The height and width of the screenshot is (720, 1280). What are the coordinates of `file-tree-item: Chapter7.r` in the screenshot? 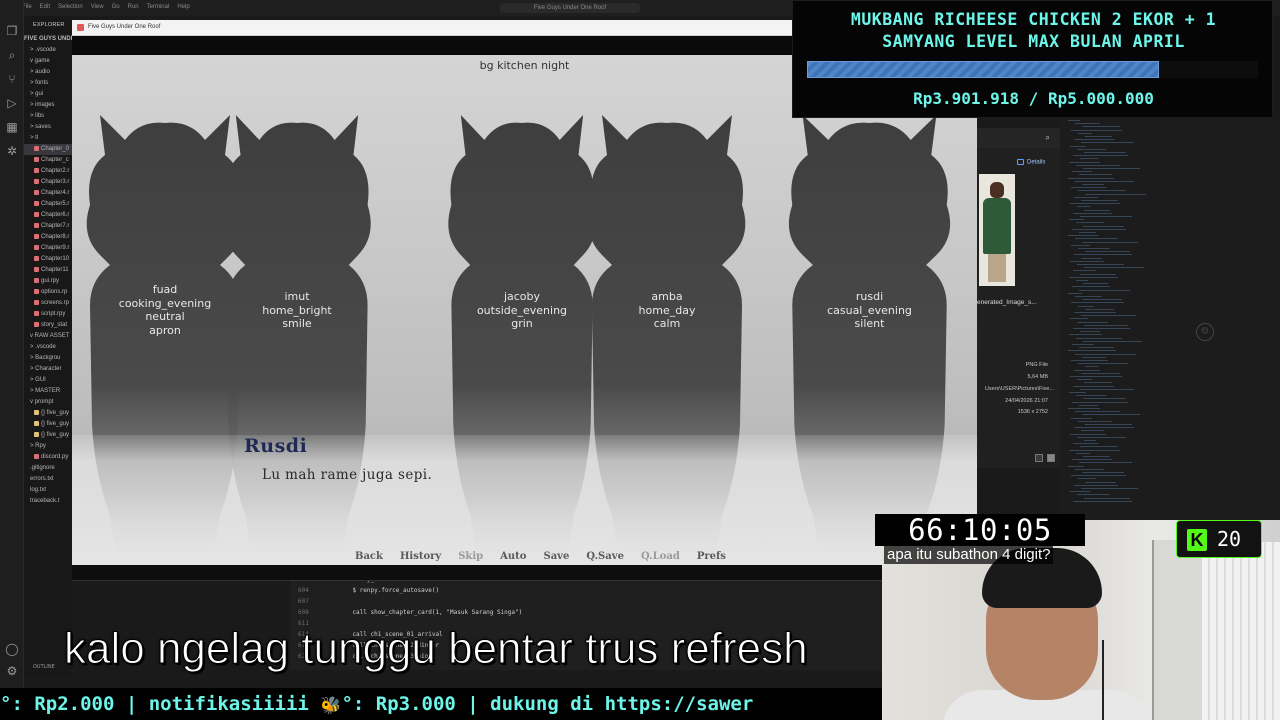 It's located at (48, 226).